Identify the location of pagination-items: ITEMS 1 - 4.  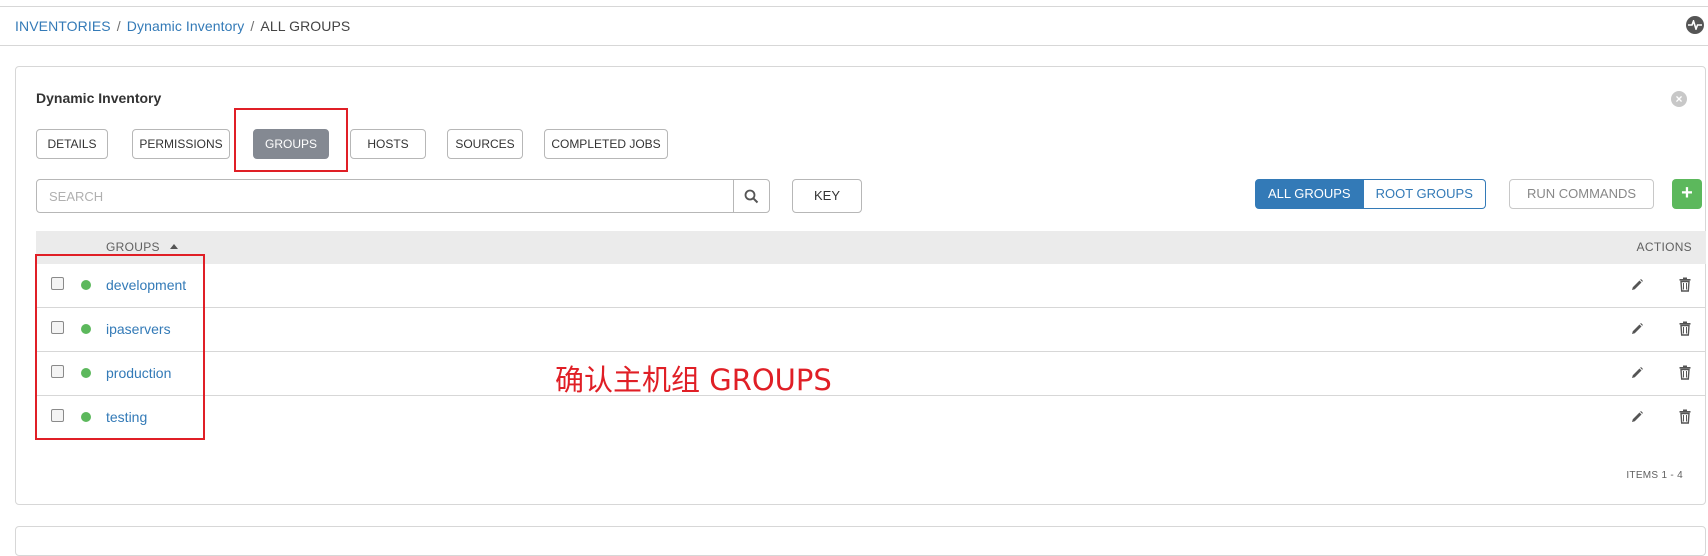
(1654, 475).